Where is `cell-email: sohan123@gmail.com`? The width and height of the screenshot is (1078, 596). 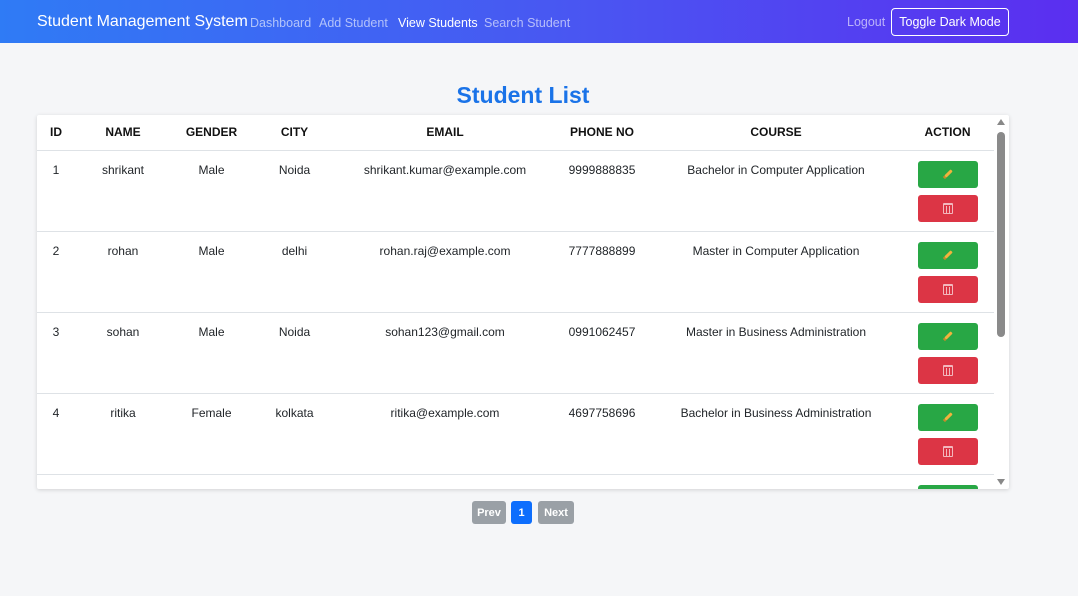
cell-email: sohan123@gmail.com is located at coordinates (445, 353).